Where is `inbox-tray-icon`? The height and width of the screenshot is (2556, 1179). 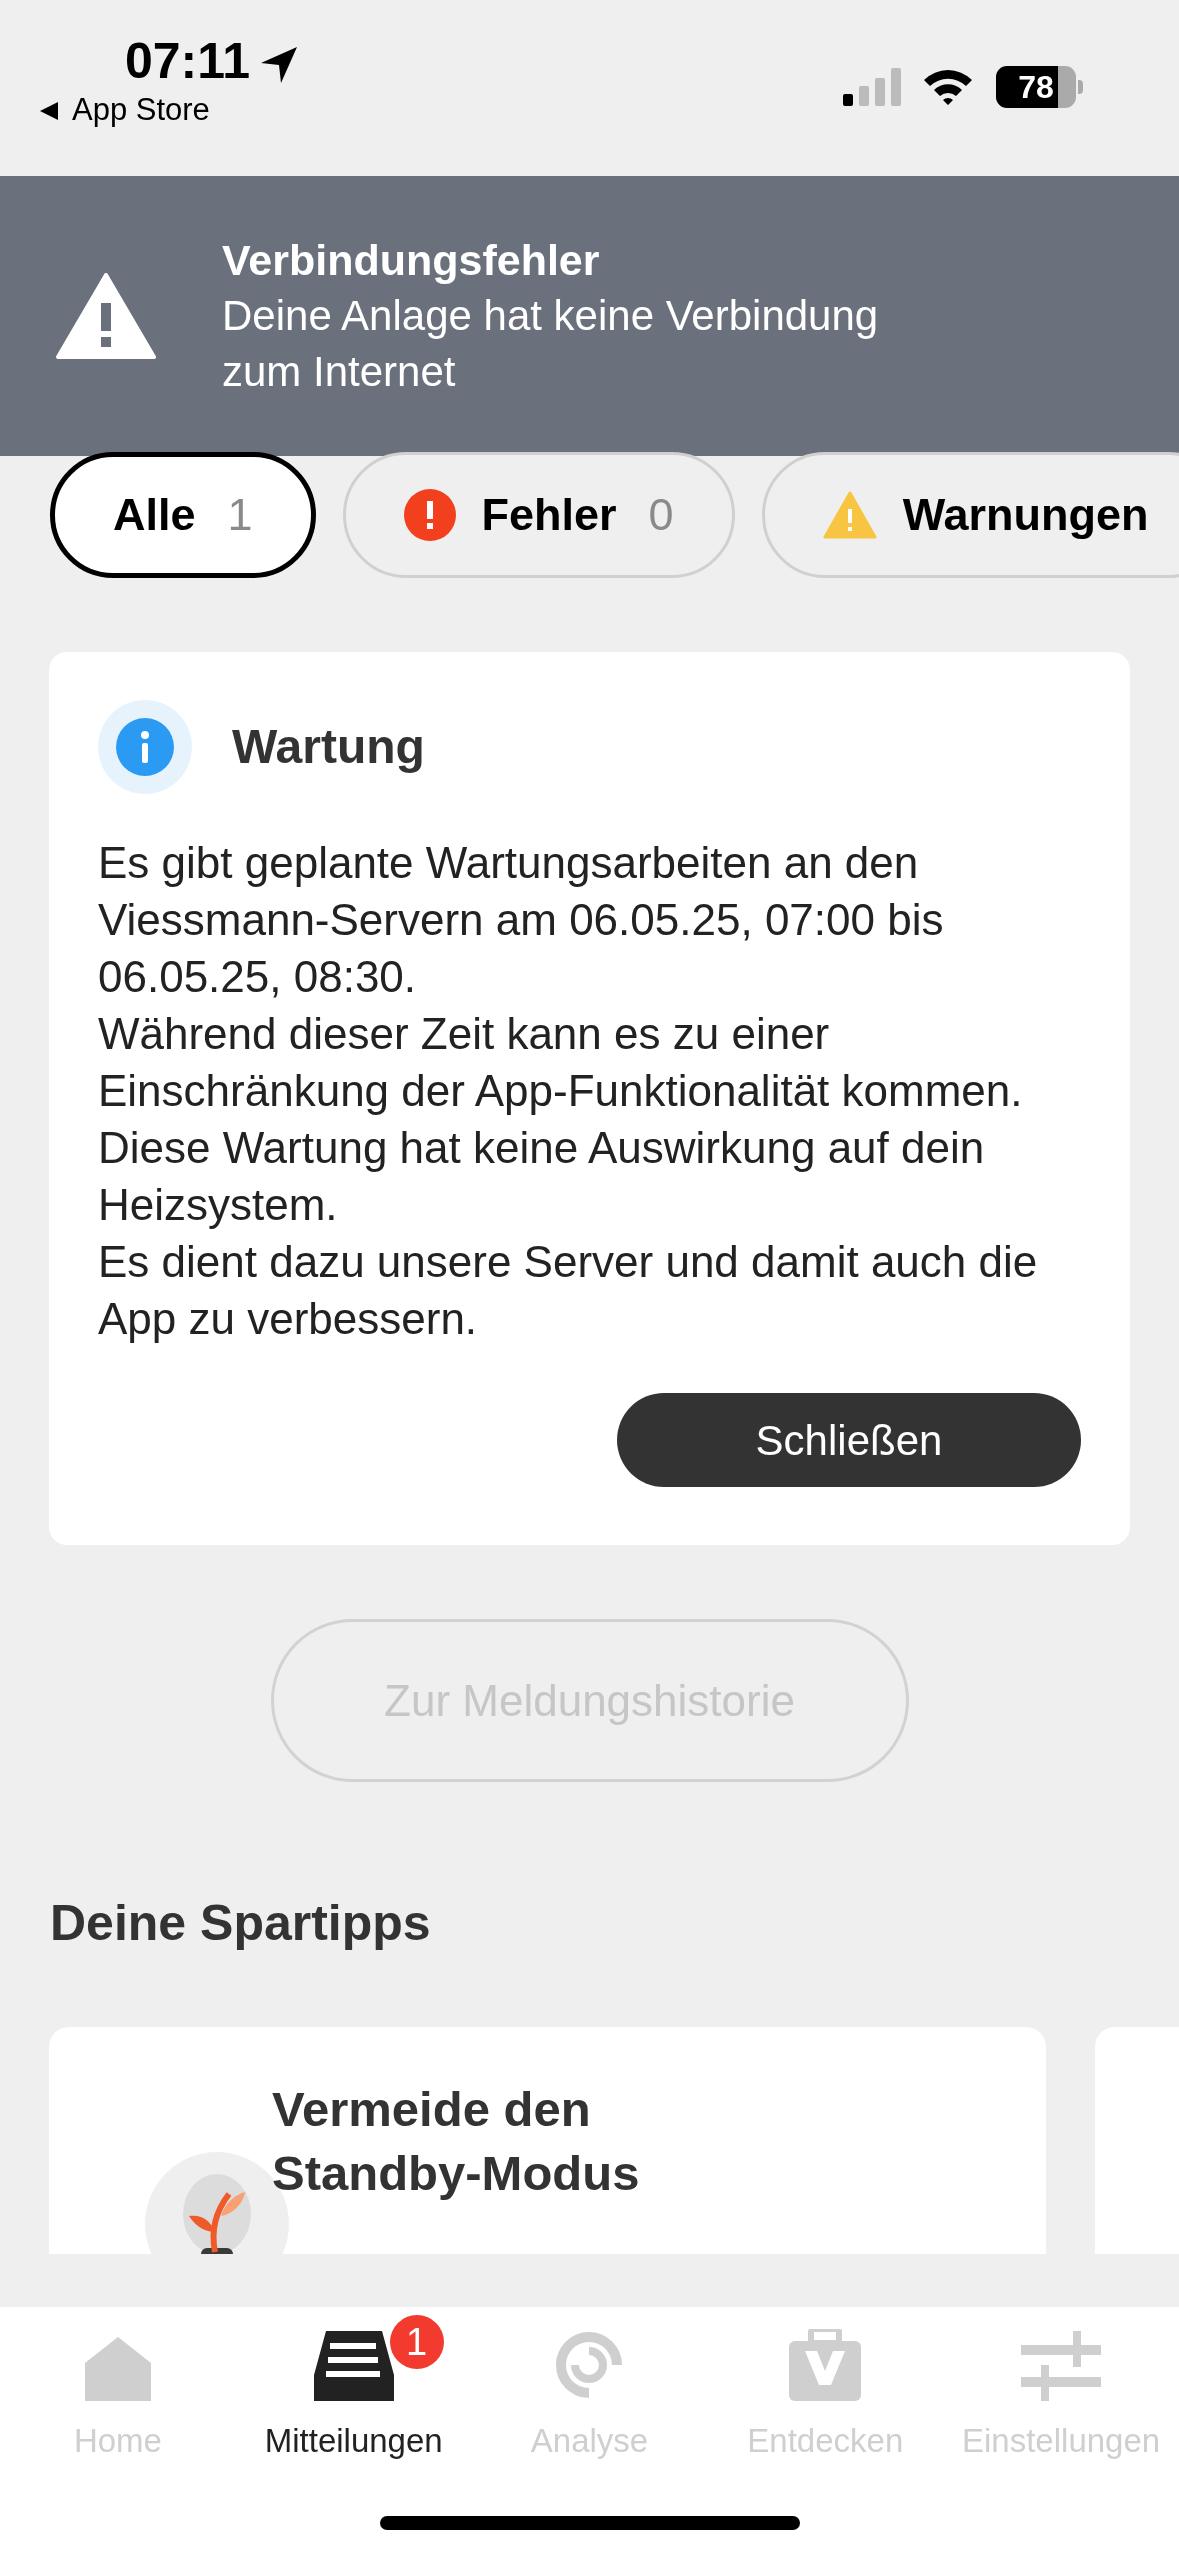 inbox-tray-icon is located at coordinates (353, 2366).